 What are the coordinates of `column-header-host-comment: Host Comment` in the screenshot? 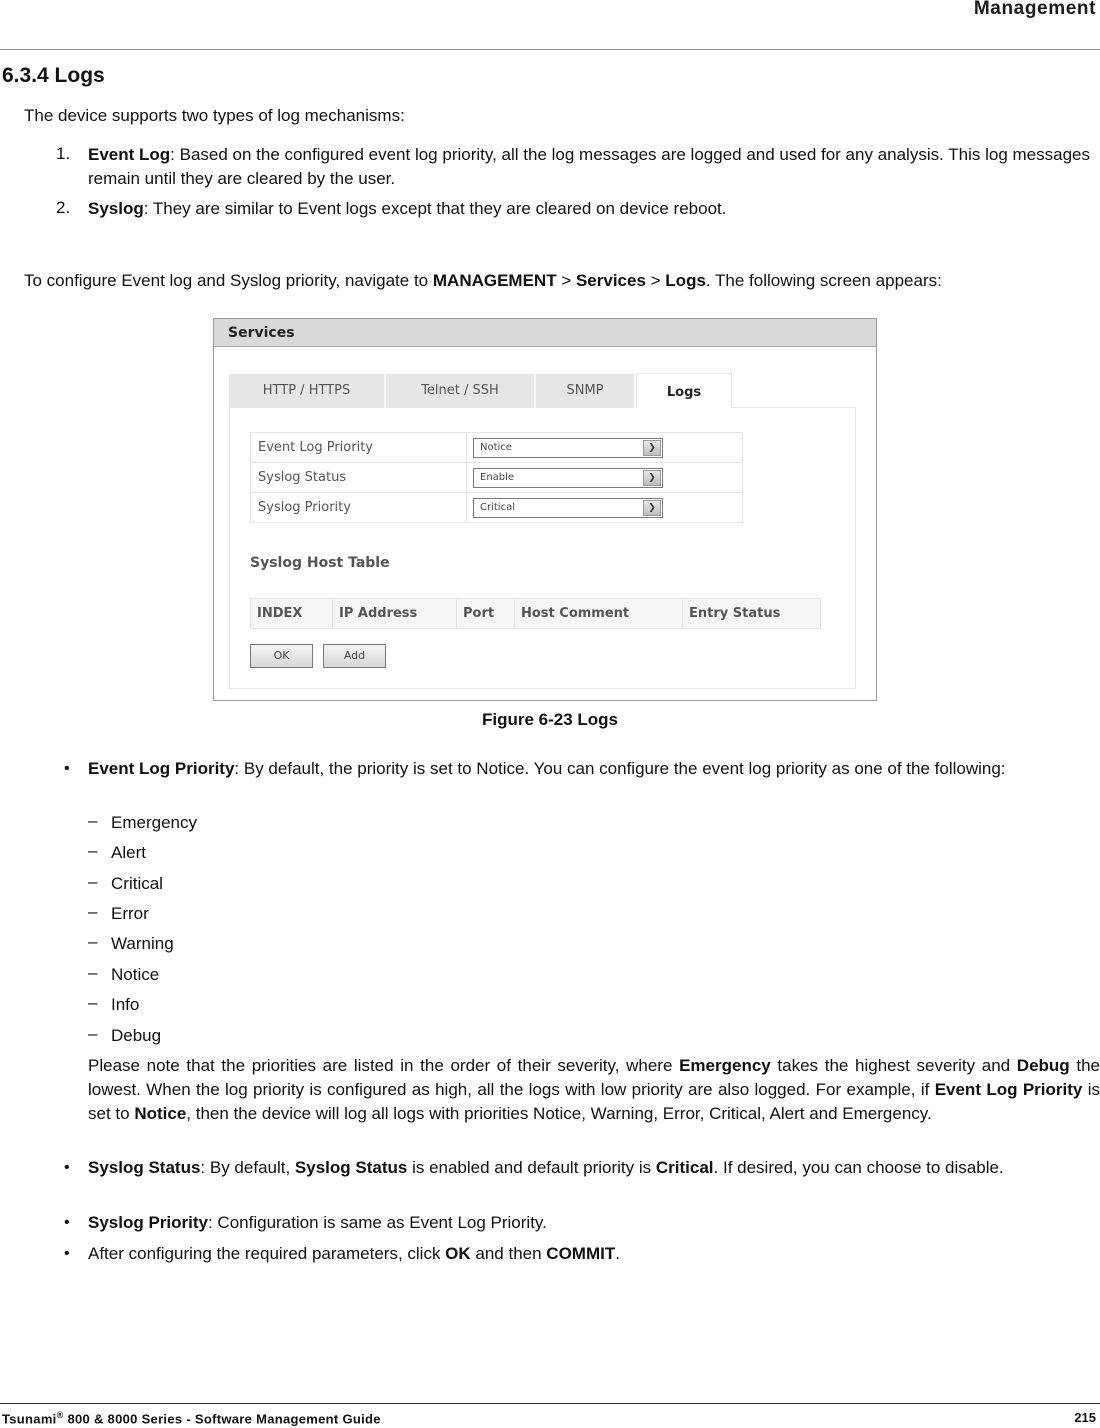 It's located at (598, 613).